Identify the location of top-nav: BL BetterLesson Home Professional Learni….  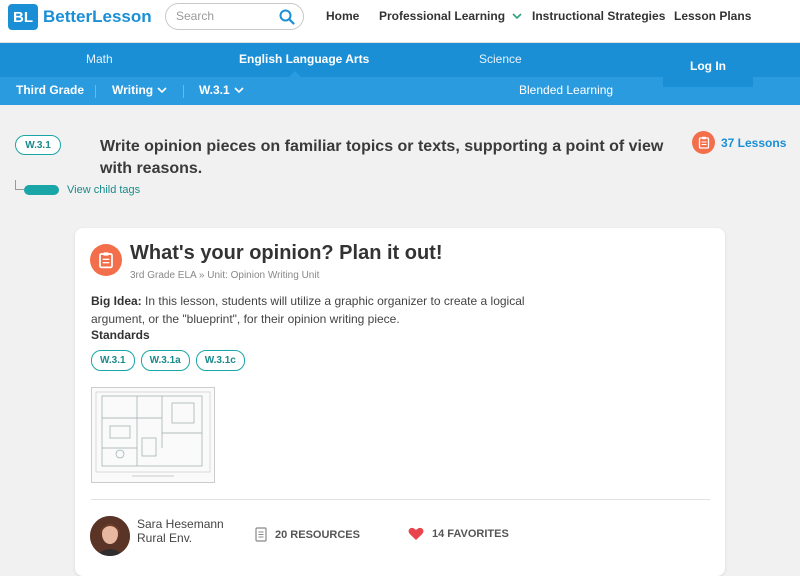
(400, 21).